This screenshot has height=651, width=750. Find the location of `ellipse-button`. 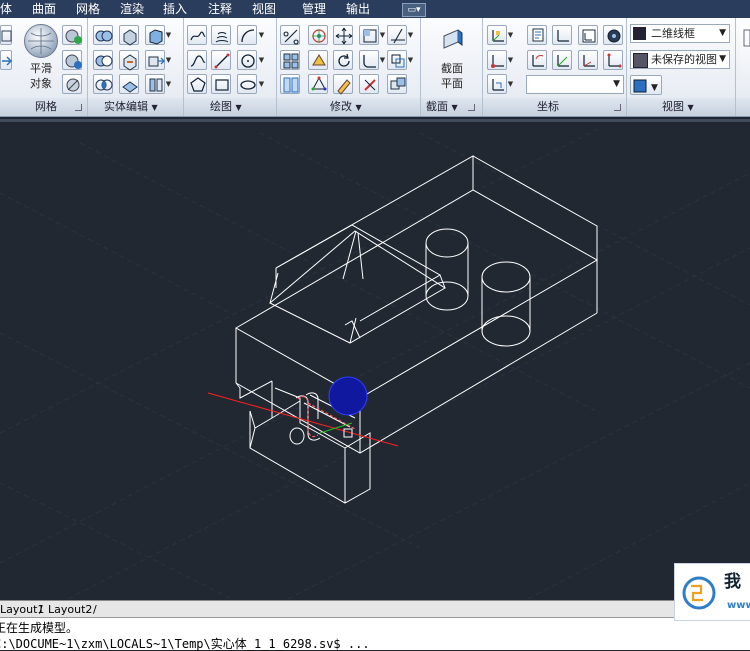

ellipse-button is located at coordinates (247, 84).